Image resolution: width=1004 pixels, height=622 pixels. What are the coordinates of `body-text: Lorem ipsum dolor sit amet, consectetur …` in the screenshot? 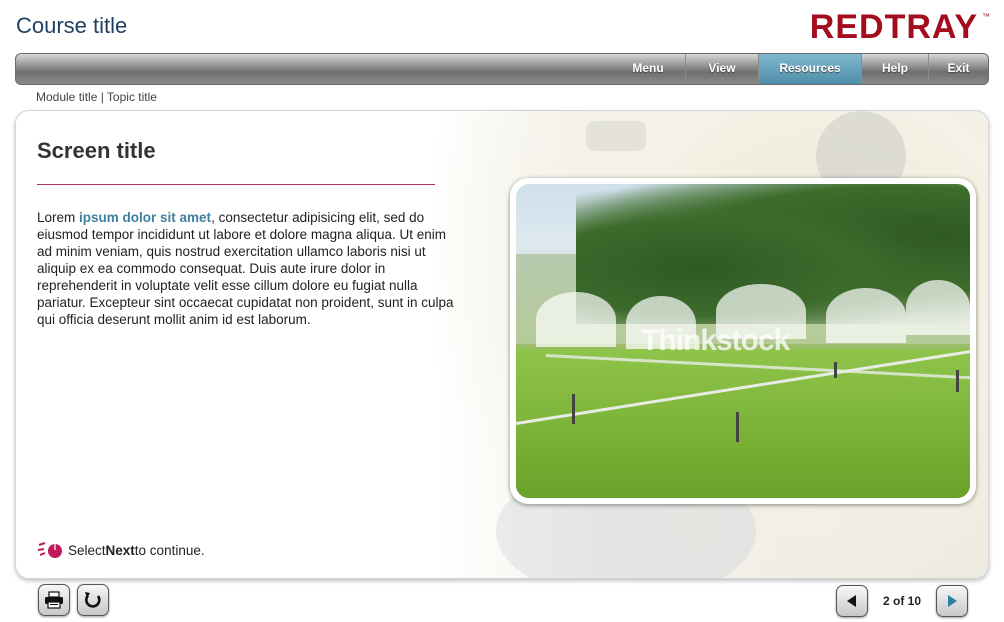 It's located at (247, 268).